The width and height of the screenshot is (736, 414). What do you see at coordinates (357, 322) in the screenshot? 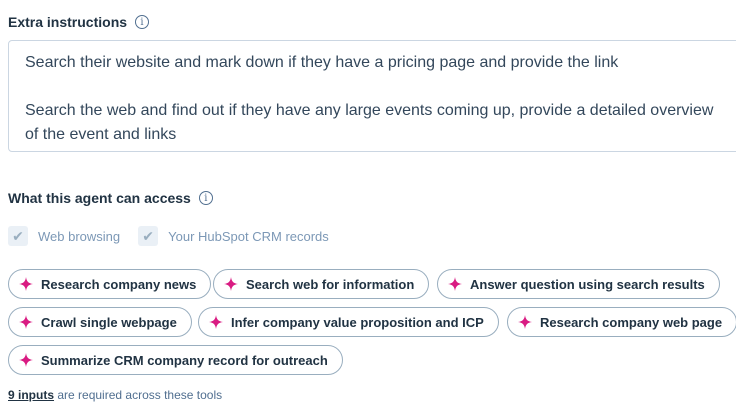
I see `tool-chip-label: Infer company value proposition and ICP` at bounding box center [357, 322].